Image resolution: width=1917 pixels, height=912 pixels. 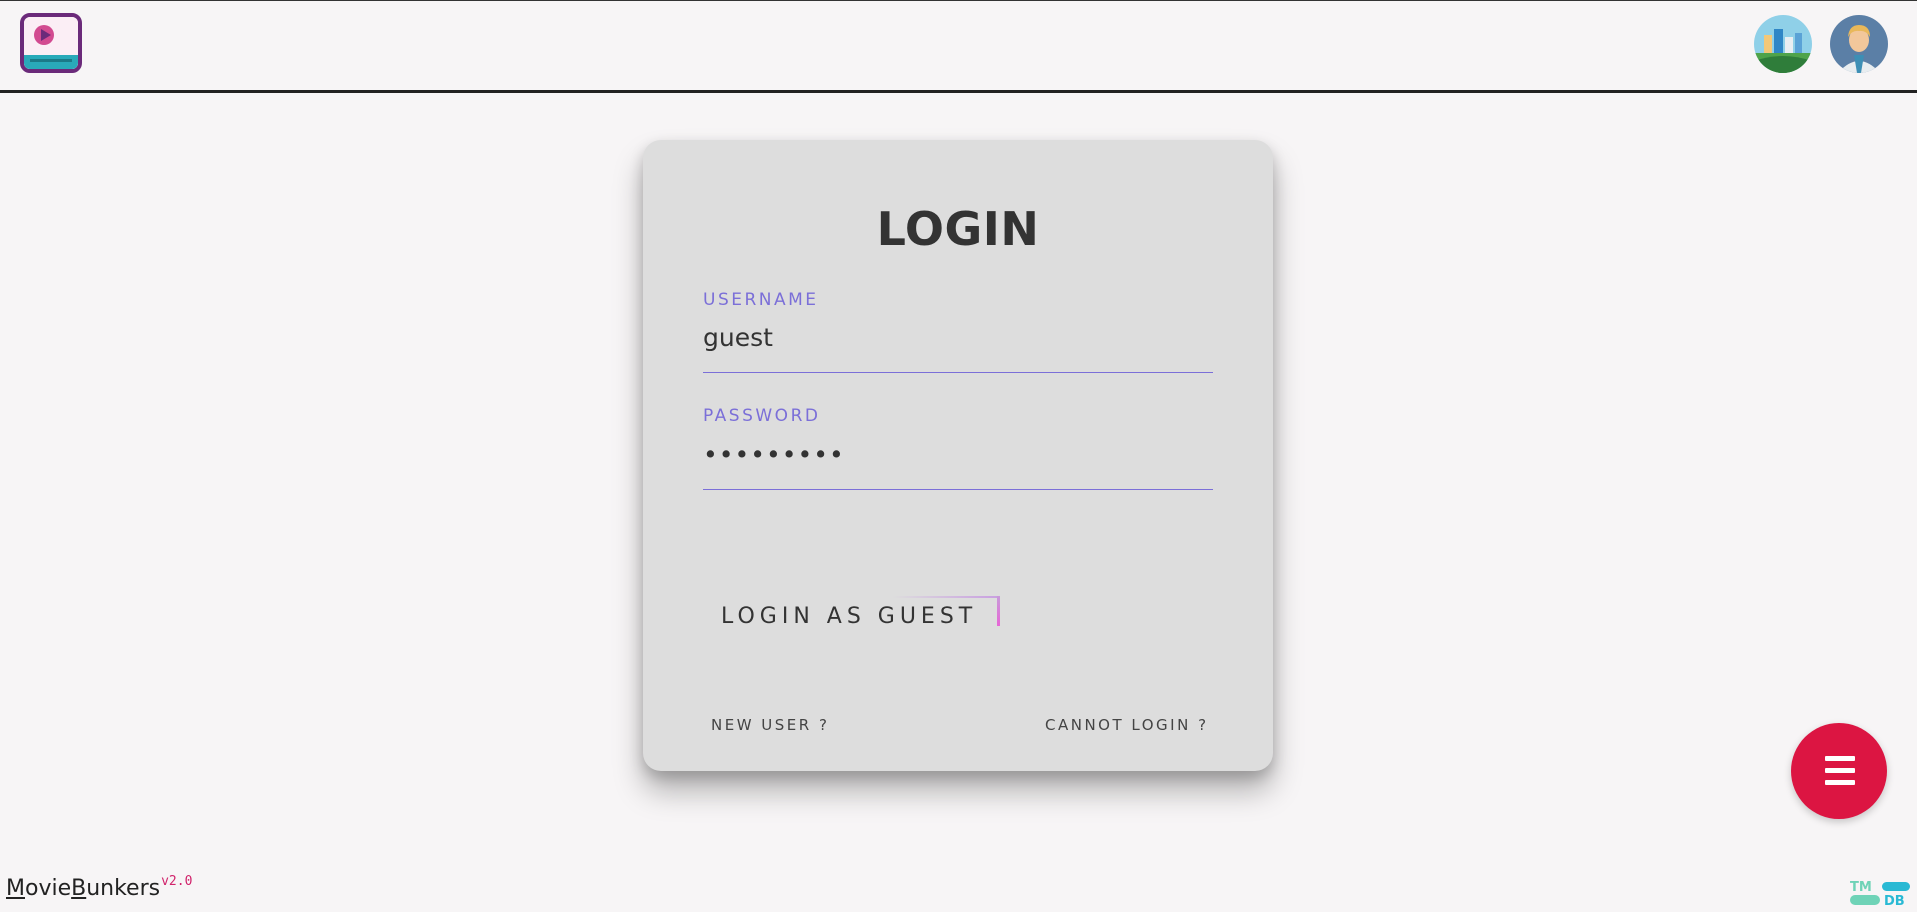 I want to click on menu-fab-button, so click(x=1839, y=771).